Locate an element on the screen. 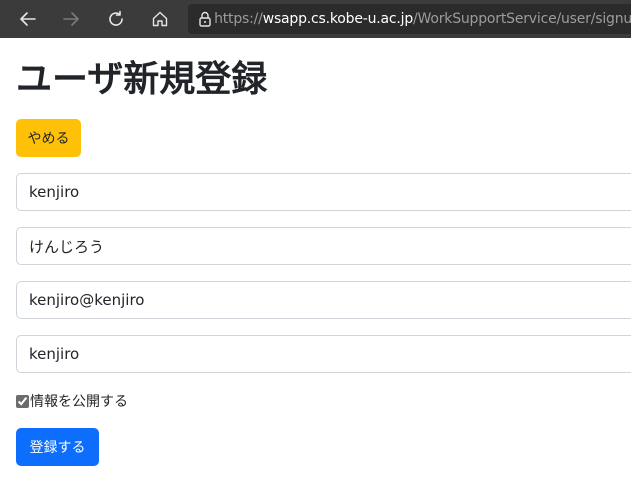 The image size is (631, 493). home-button is located at coordinates (160, 19).